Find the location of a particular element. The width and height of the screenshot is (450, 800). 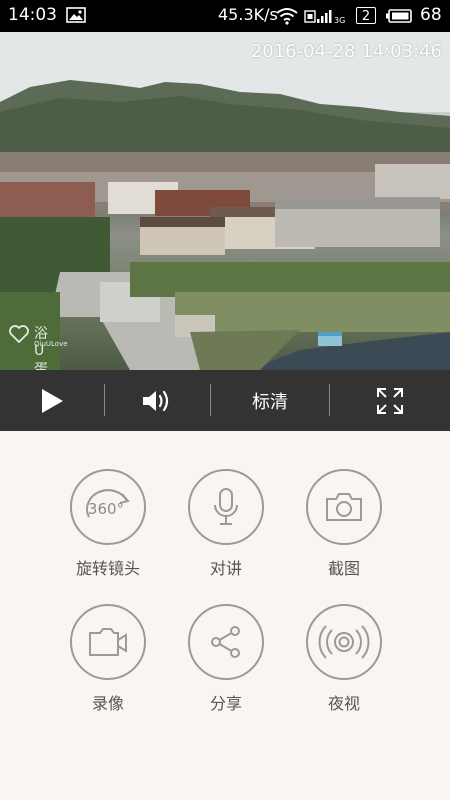

share-circle is located at coordinates (226, 642).